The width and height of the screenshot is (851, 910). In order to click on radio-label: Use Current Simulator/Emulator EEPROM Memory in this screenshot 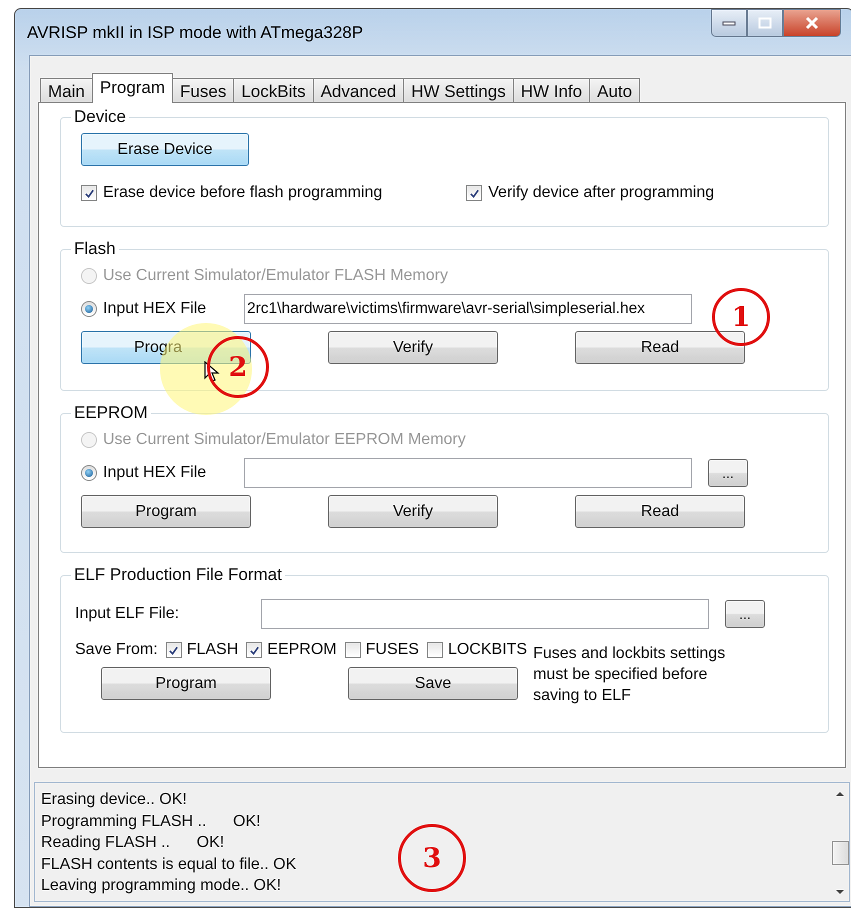, I will do `click(284, 439)`.